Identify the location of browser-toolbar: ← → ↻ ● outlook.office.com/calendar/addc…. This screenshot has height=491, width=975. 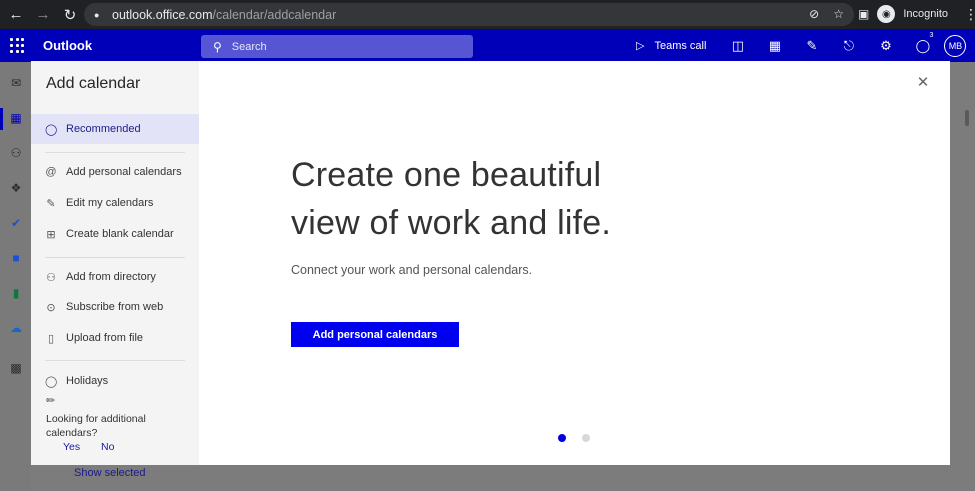
(487, 14).